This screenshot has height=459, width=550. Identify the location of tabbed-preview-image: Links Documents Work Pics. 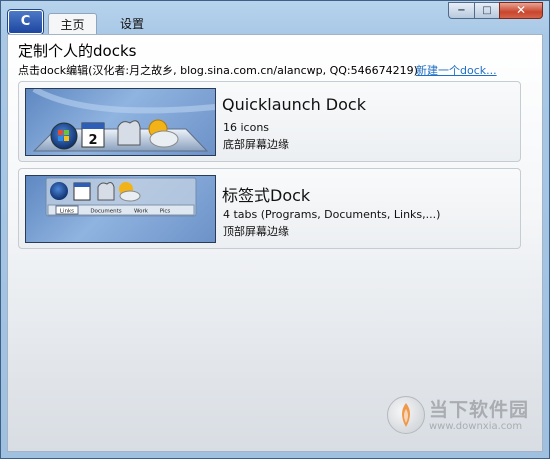
(121, 197).